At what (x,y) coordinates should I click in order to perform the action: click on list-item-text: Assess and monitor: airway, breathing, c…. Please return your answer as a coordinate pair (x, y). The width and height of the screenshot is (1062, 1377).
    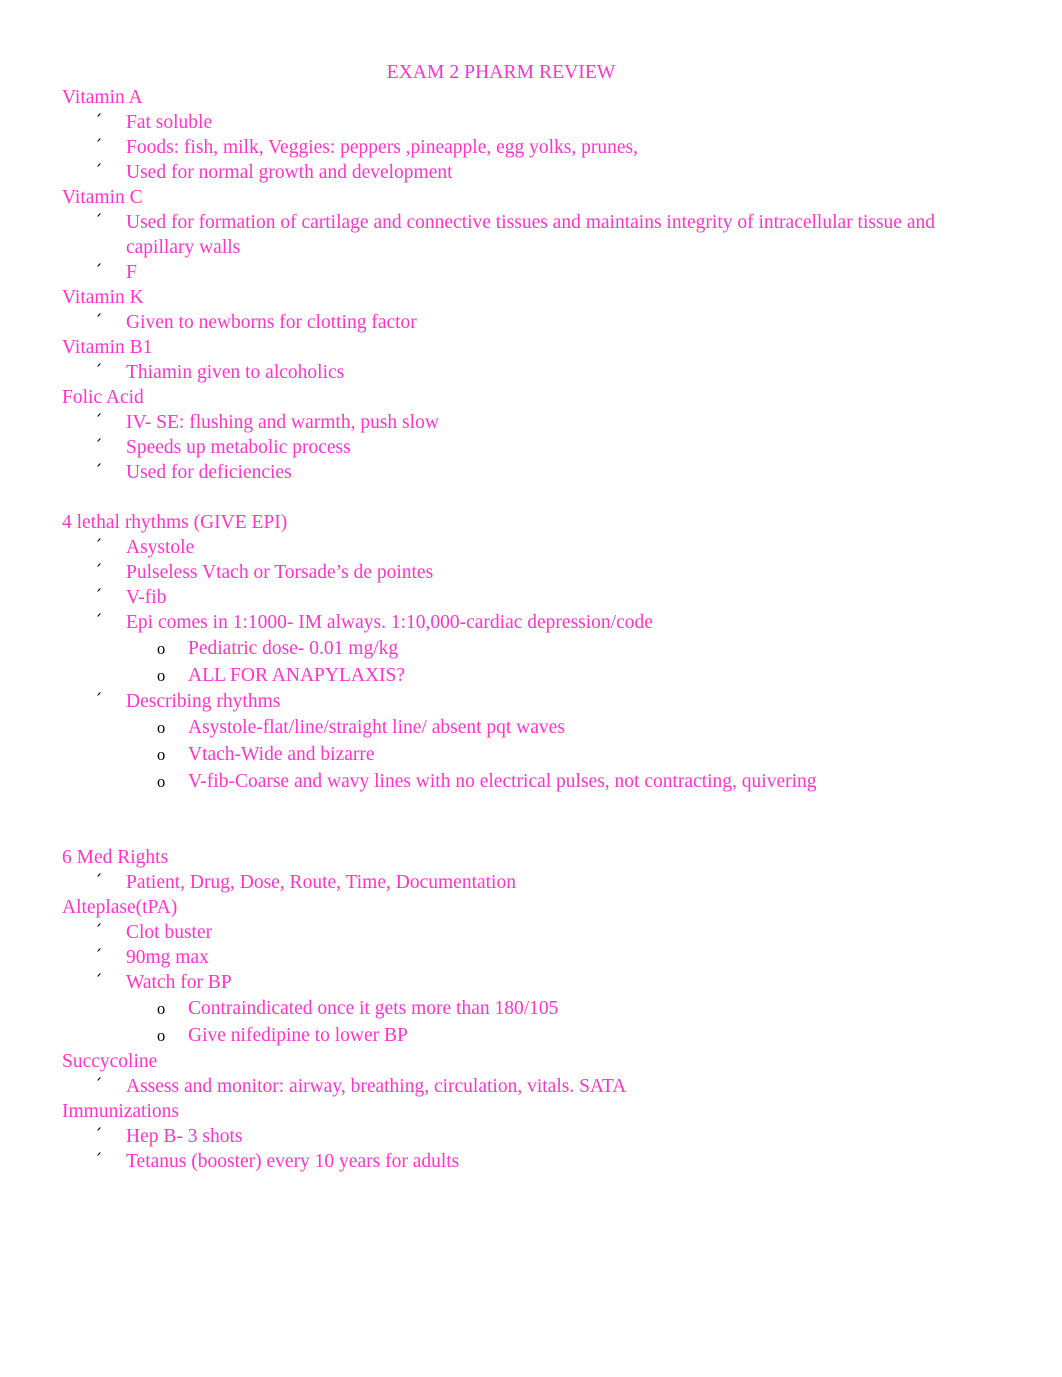
    Looking at the image, I should click on (376, 1086).